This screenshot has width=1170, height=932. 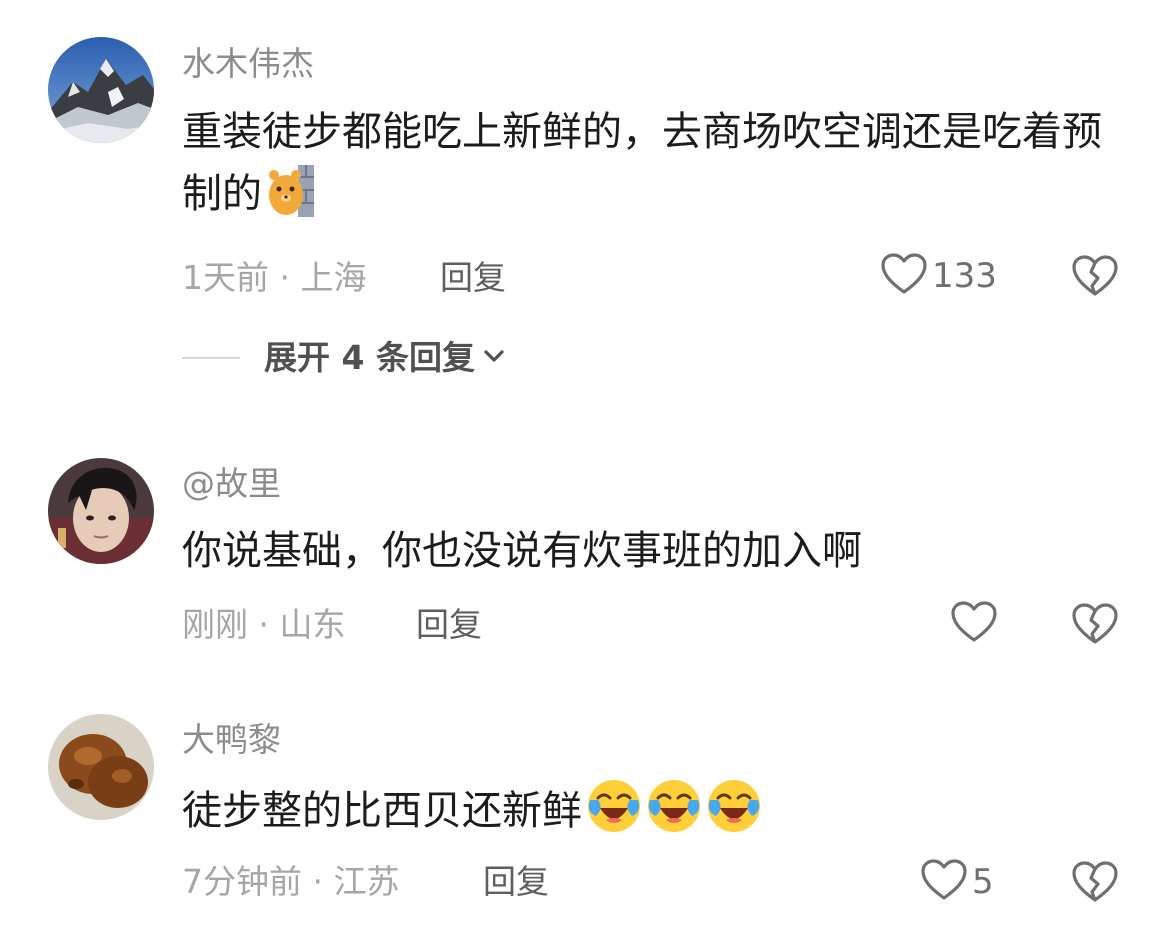 I want to click on comment-text: 你说基础，你也没说有炊事班的加入啊, so click(x=657, y=551).